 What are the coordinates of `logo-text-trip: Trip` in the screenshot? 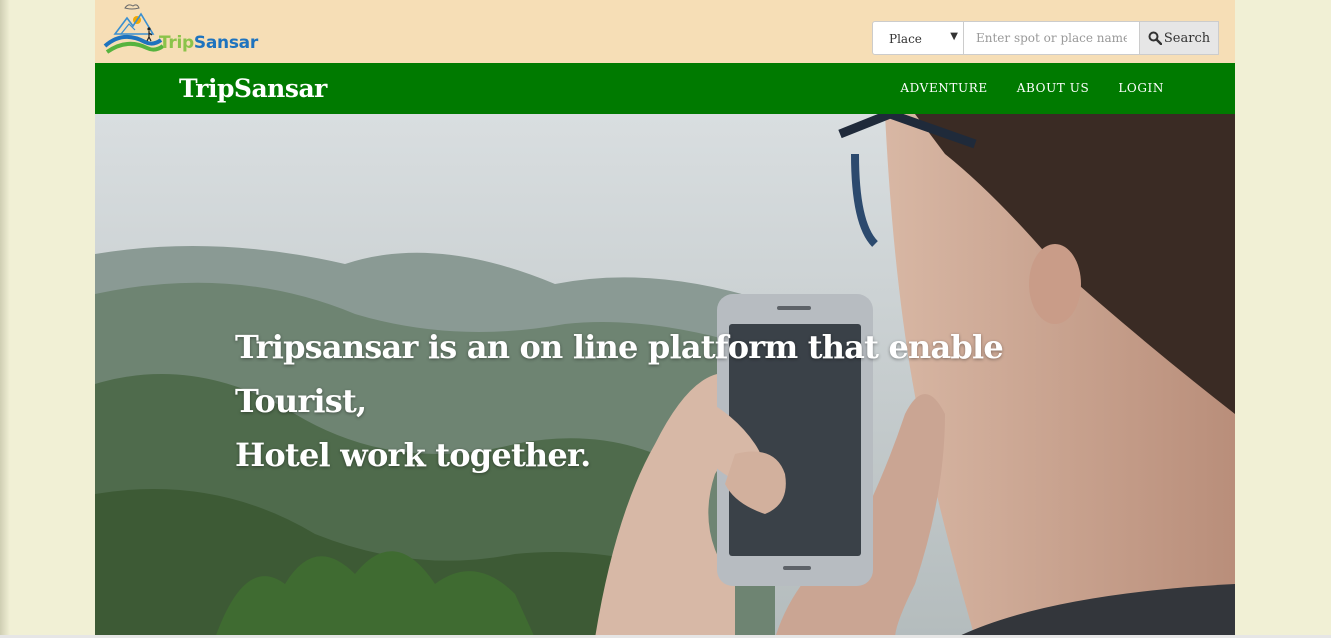 It's located at (176, 43).